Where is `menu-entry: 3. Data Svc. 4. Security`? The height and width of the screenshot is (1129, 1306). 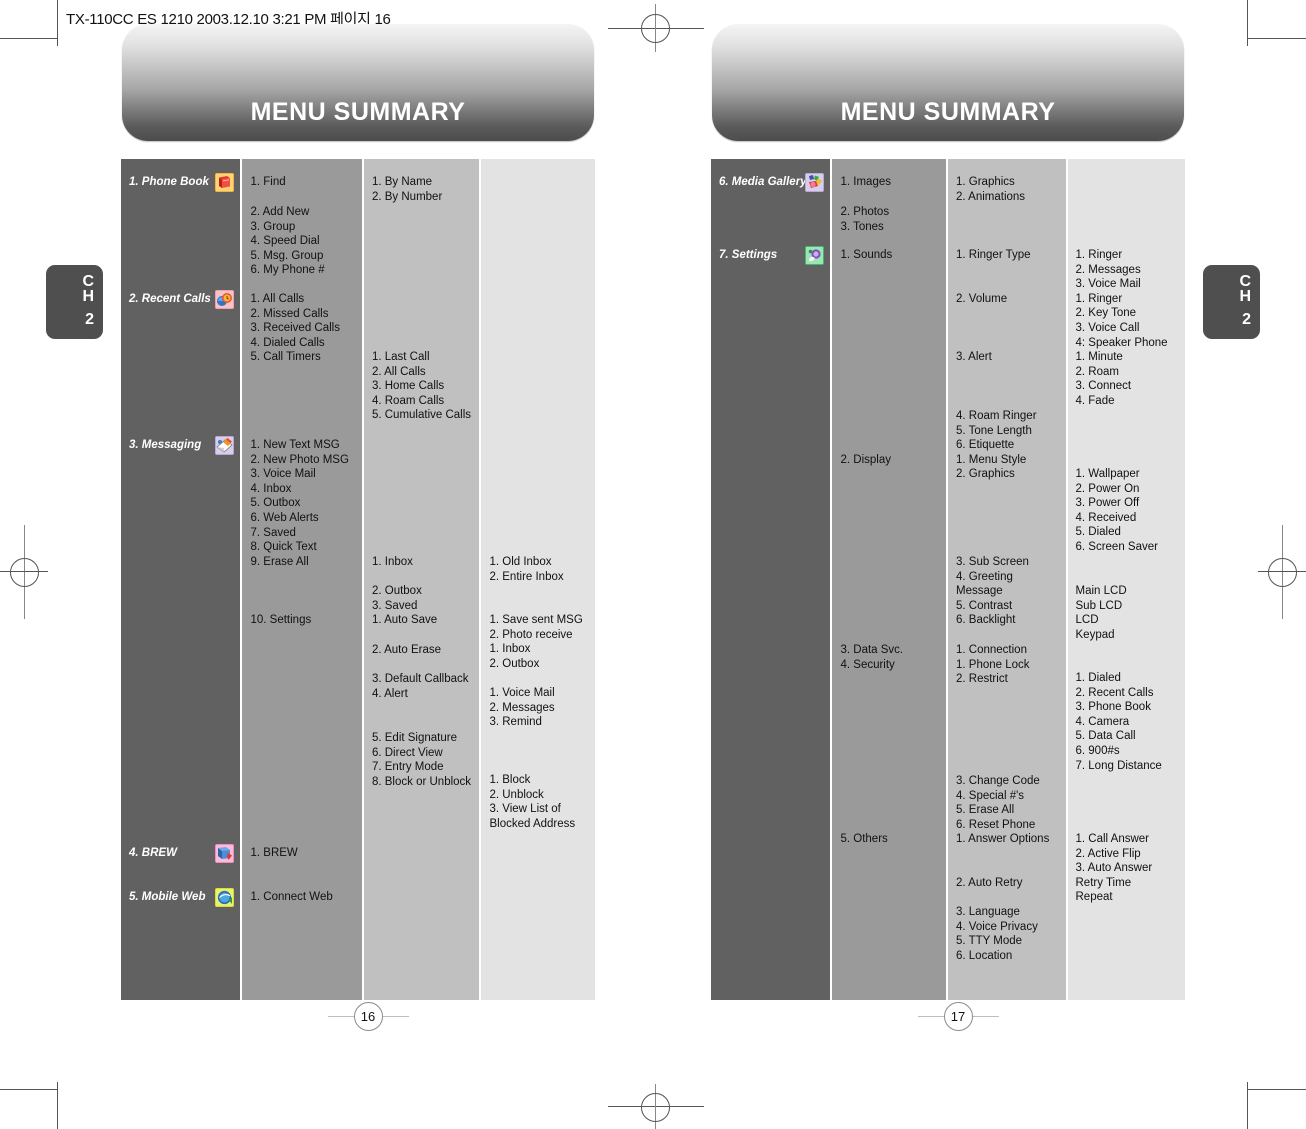 menu-entry: 3. Data Svc. 4. Security is located at coordinates (872, 657).